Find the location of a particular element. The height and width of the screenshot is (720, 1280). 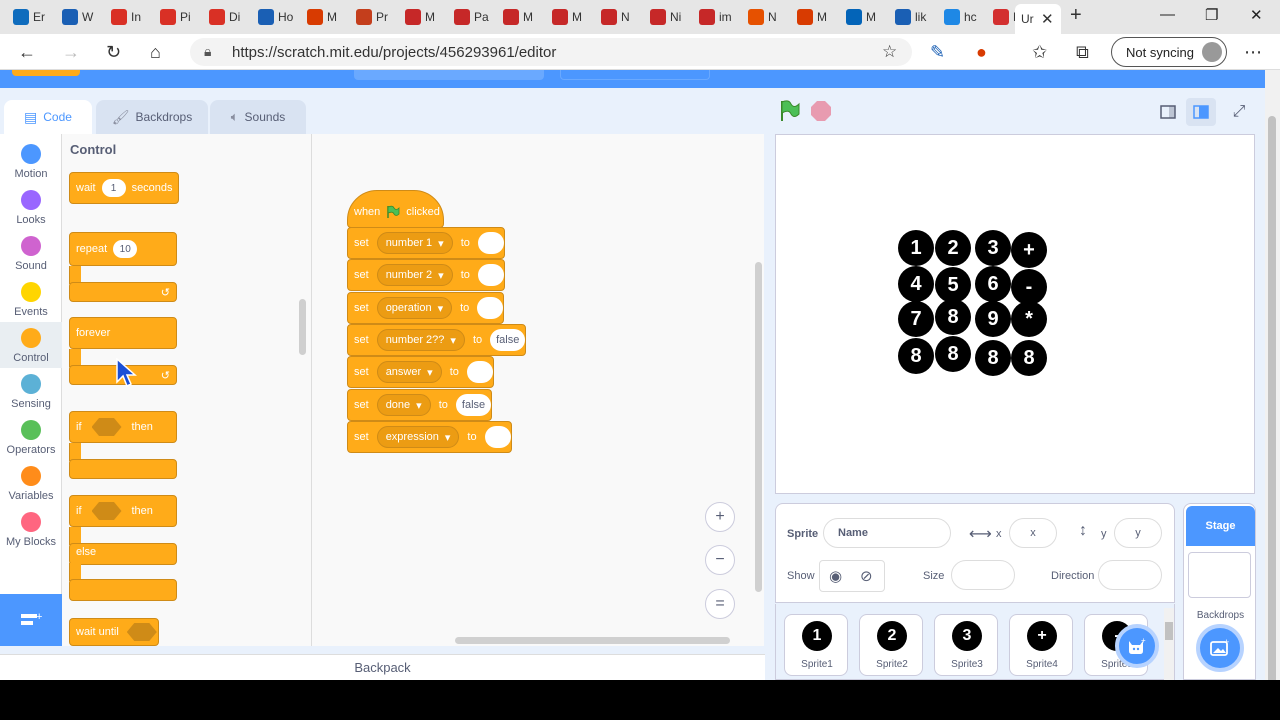

browser-tab: Ni is located at coordinates (665, 17).